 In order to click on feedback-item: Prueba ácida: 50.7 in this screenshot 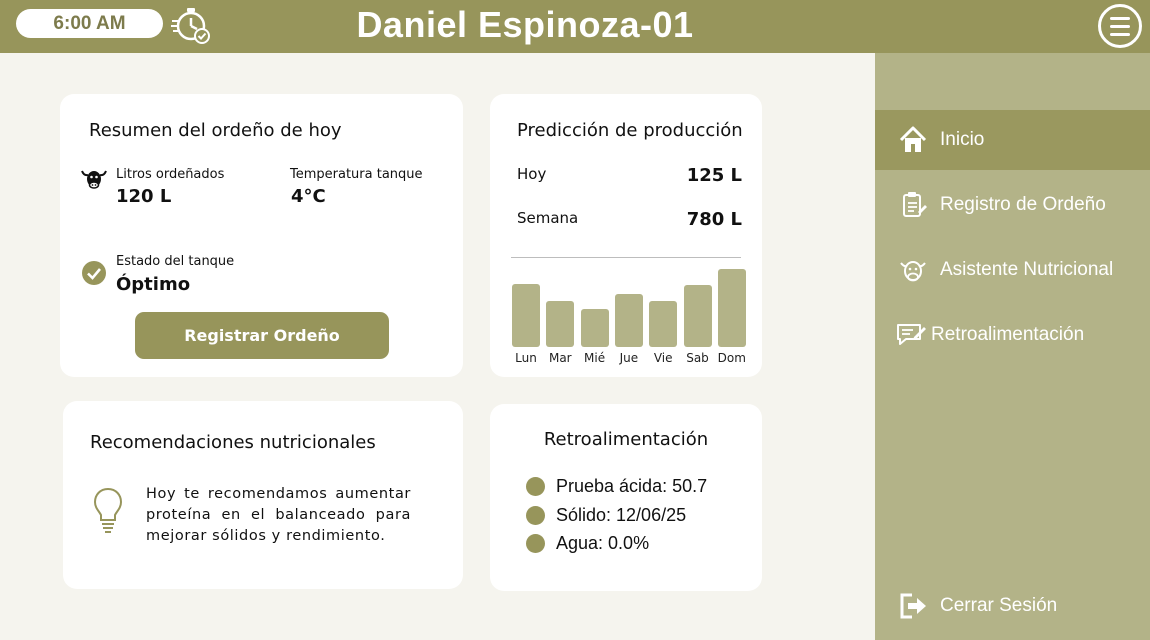, I will do `click(616, 486)`.